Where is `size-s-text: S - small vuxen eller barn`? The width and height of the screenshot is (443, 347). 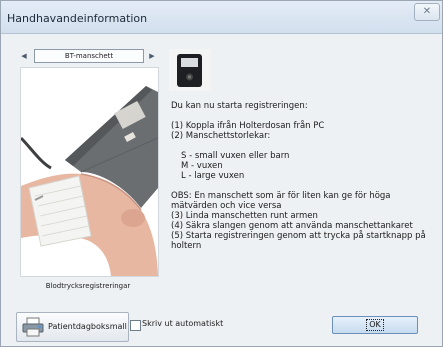
size-s-text: S - small vuxen eller barn is located at coordinates (235, 156).